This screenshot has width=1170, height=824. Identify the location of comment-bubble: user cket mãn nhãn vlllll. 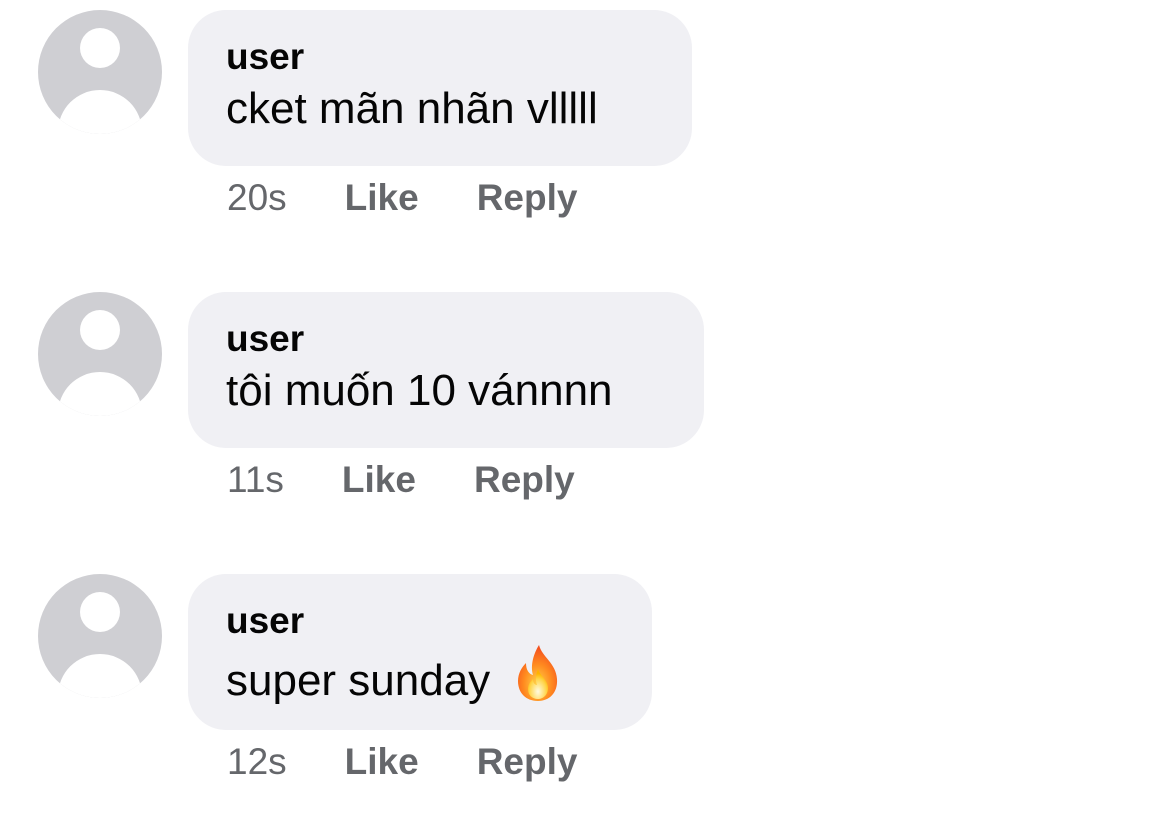
(440, 88).